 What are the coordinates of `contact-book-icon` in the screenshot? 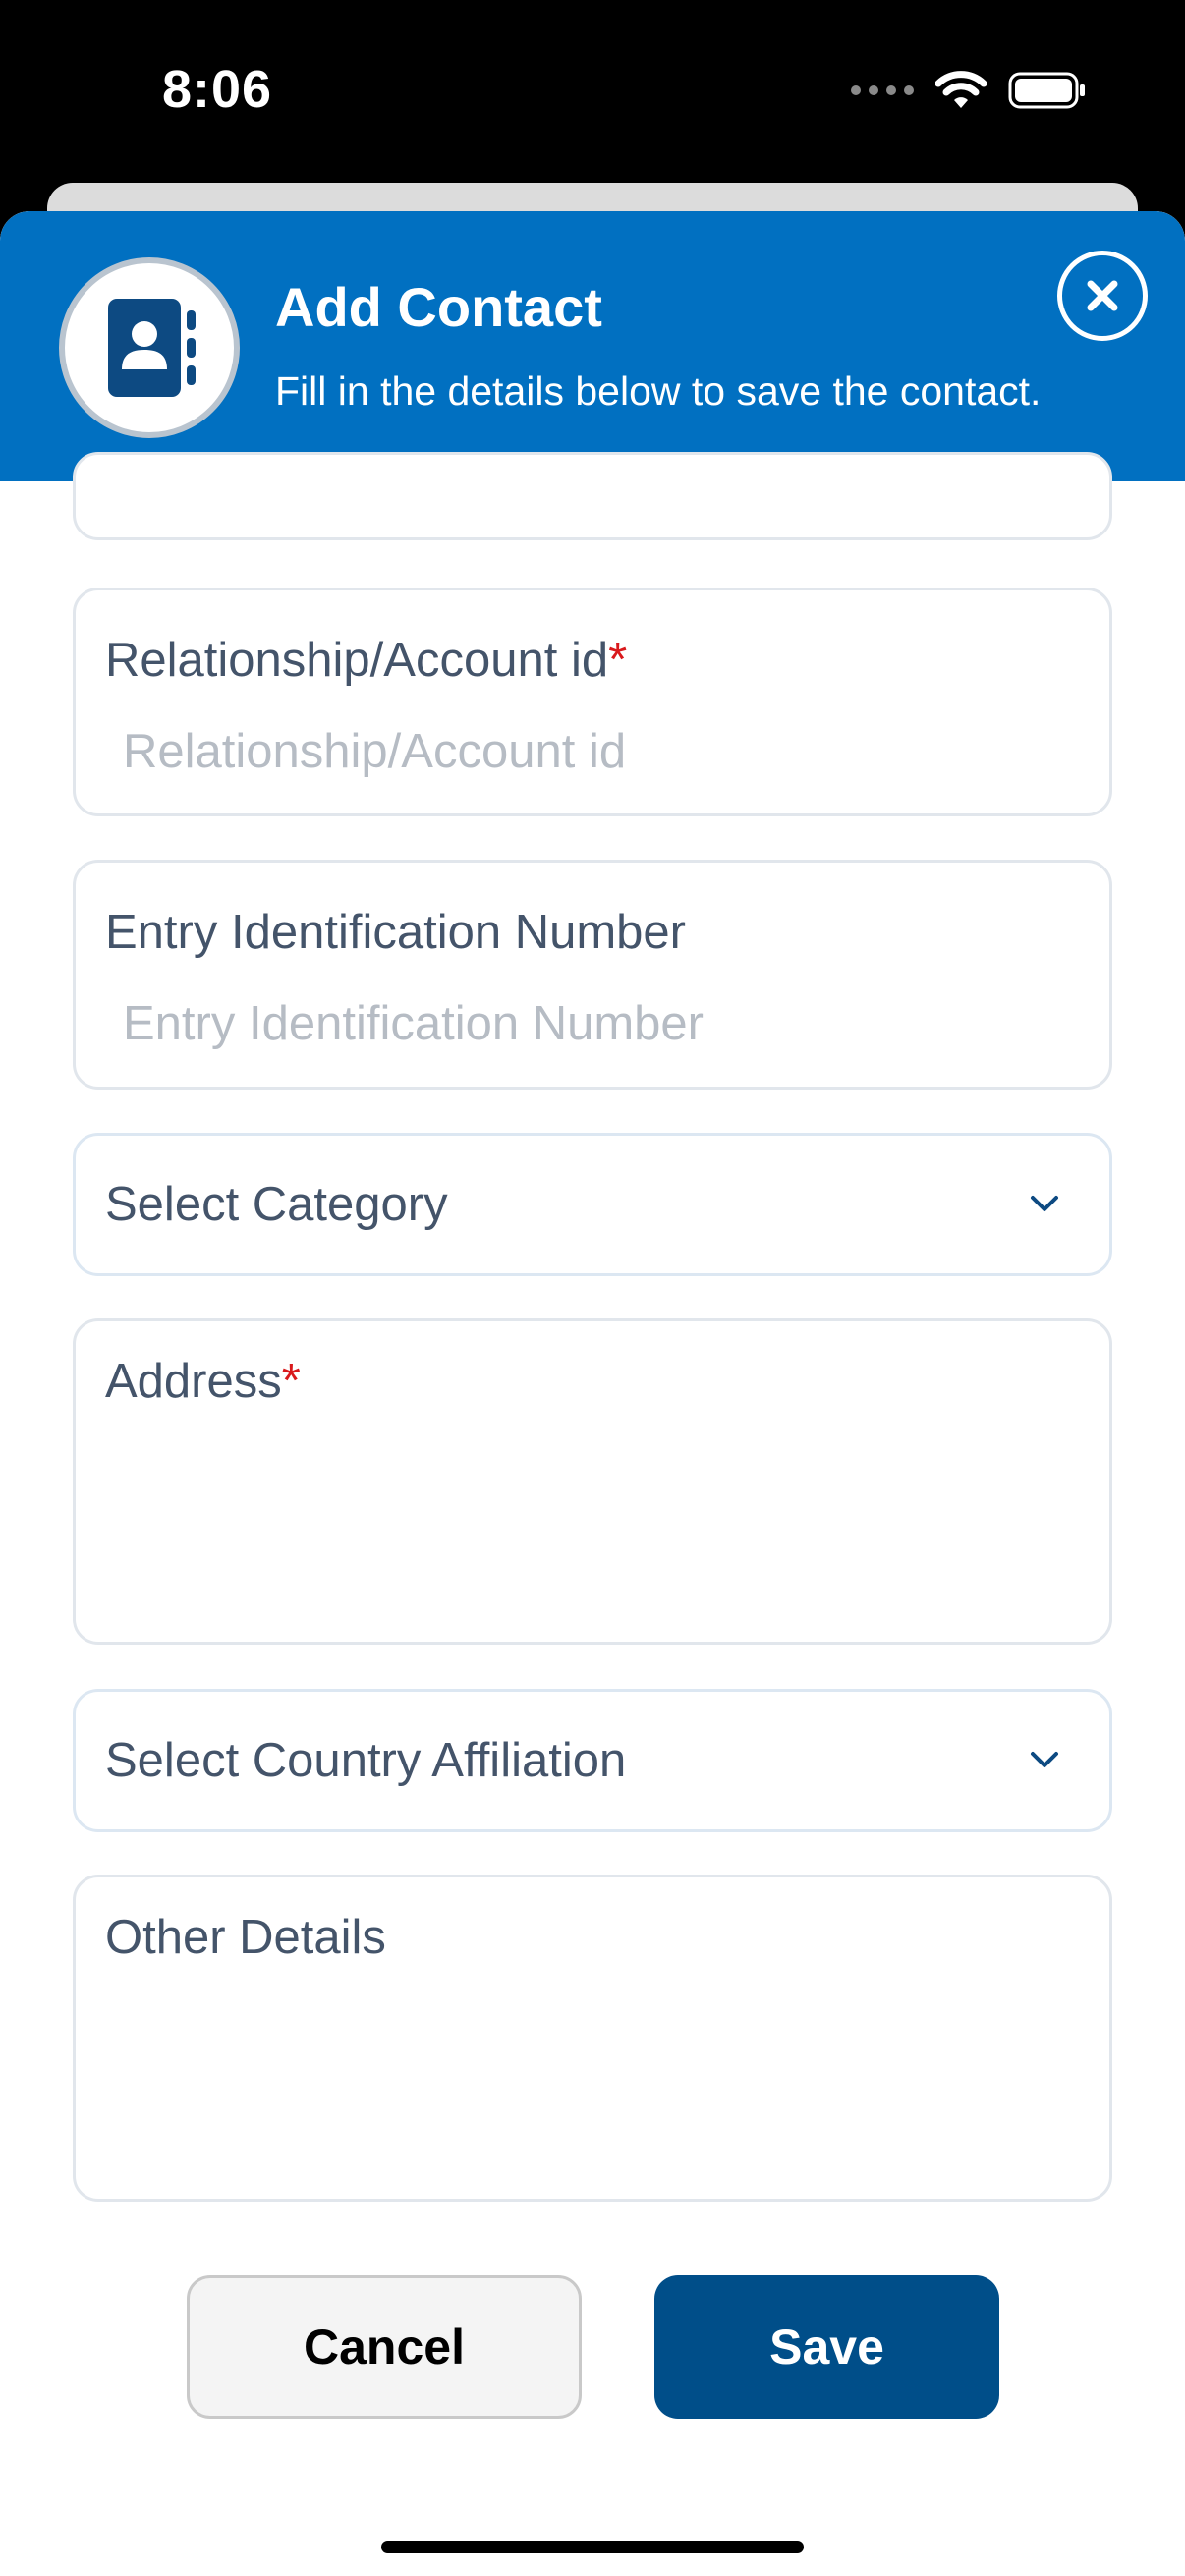 It's located at (152, 348).